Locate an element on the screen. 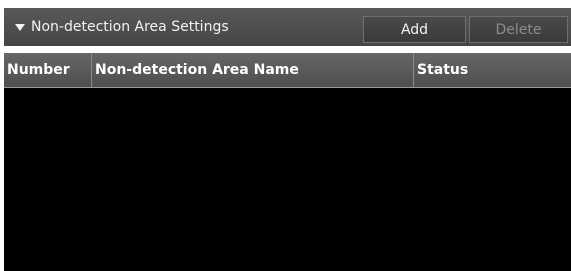  collapse-toggle: Non-detection Area Settings is located at coordinates (122, 27).